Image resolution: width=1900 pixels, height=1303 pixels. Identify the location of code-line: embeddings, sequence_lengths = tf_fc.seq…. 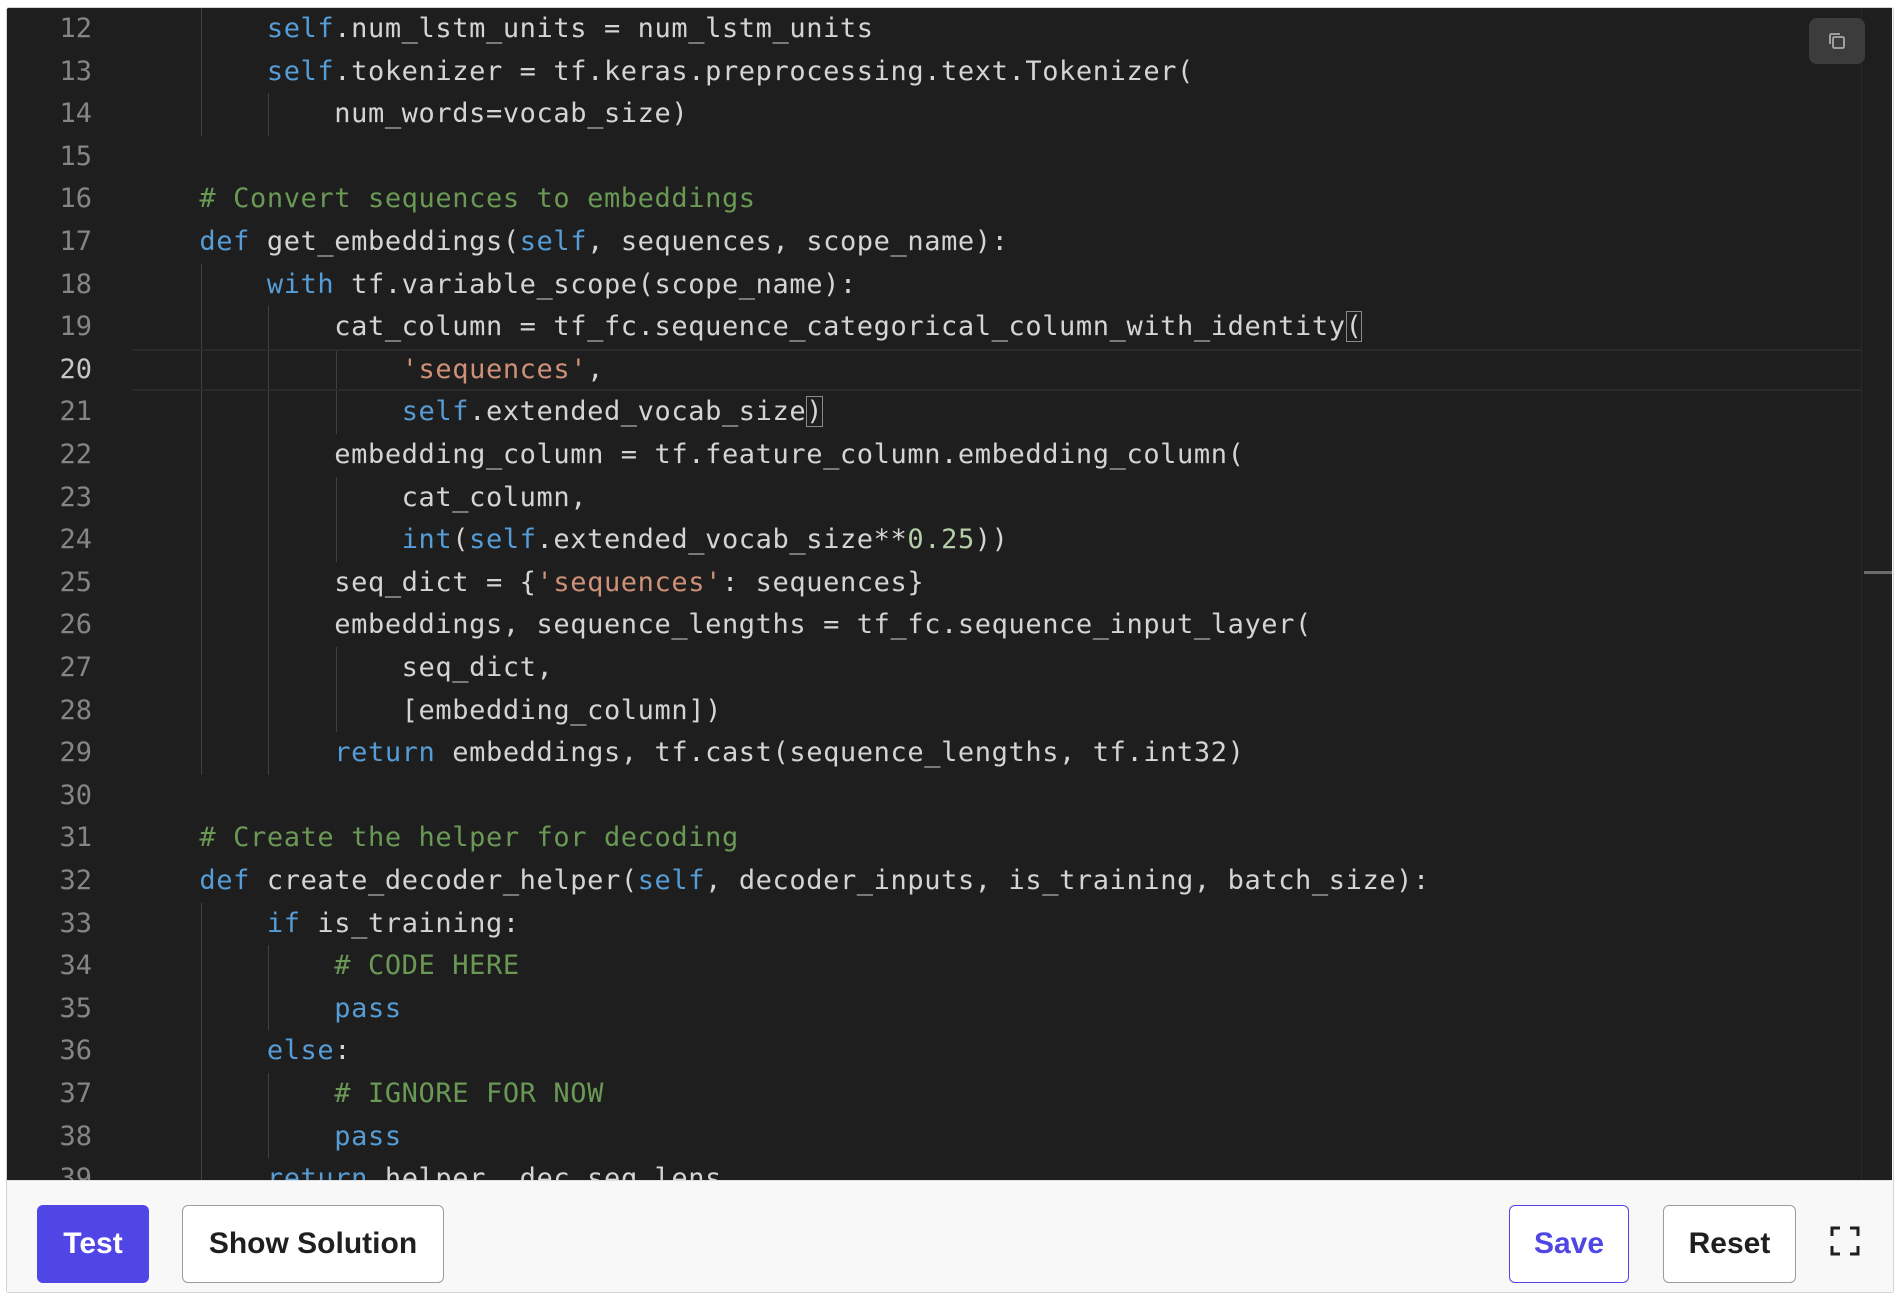
(722, 625).